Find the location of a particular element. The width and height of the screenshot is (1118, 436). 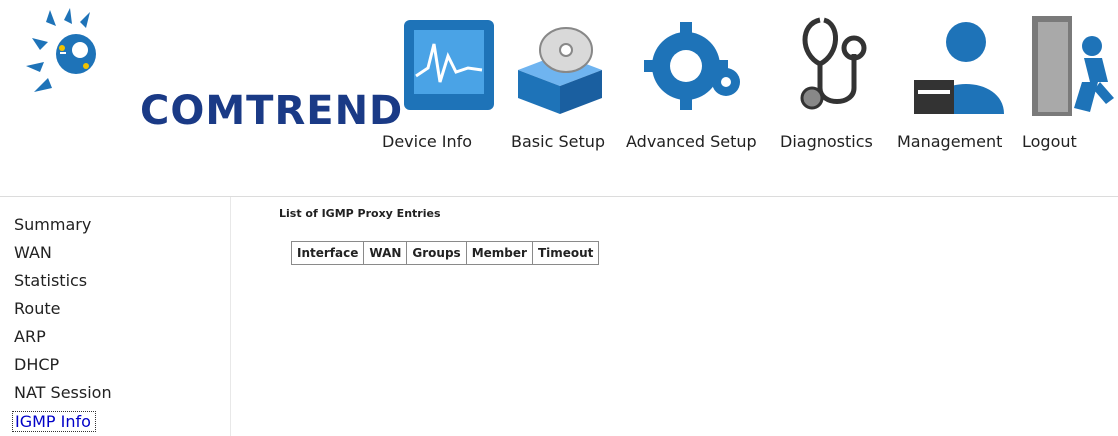

gears-icon is located at coordinates (692, 66).